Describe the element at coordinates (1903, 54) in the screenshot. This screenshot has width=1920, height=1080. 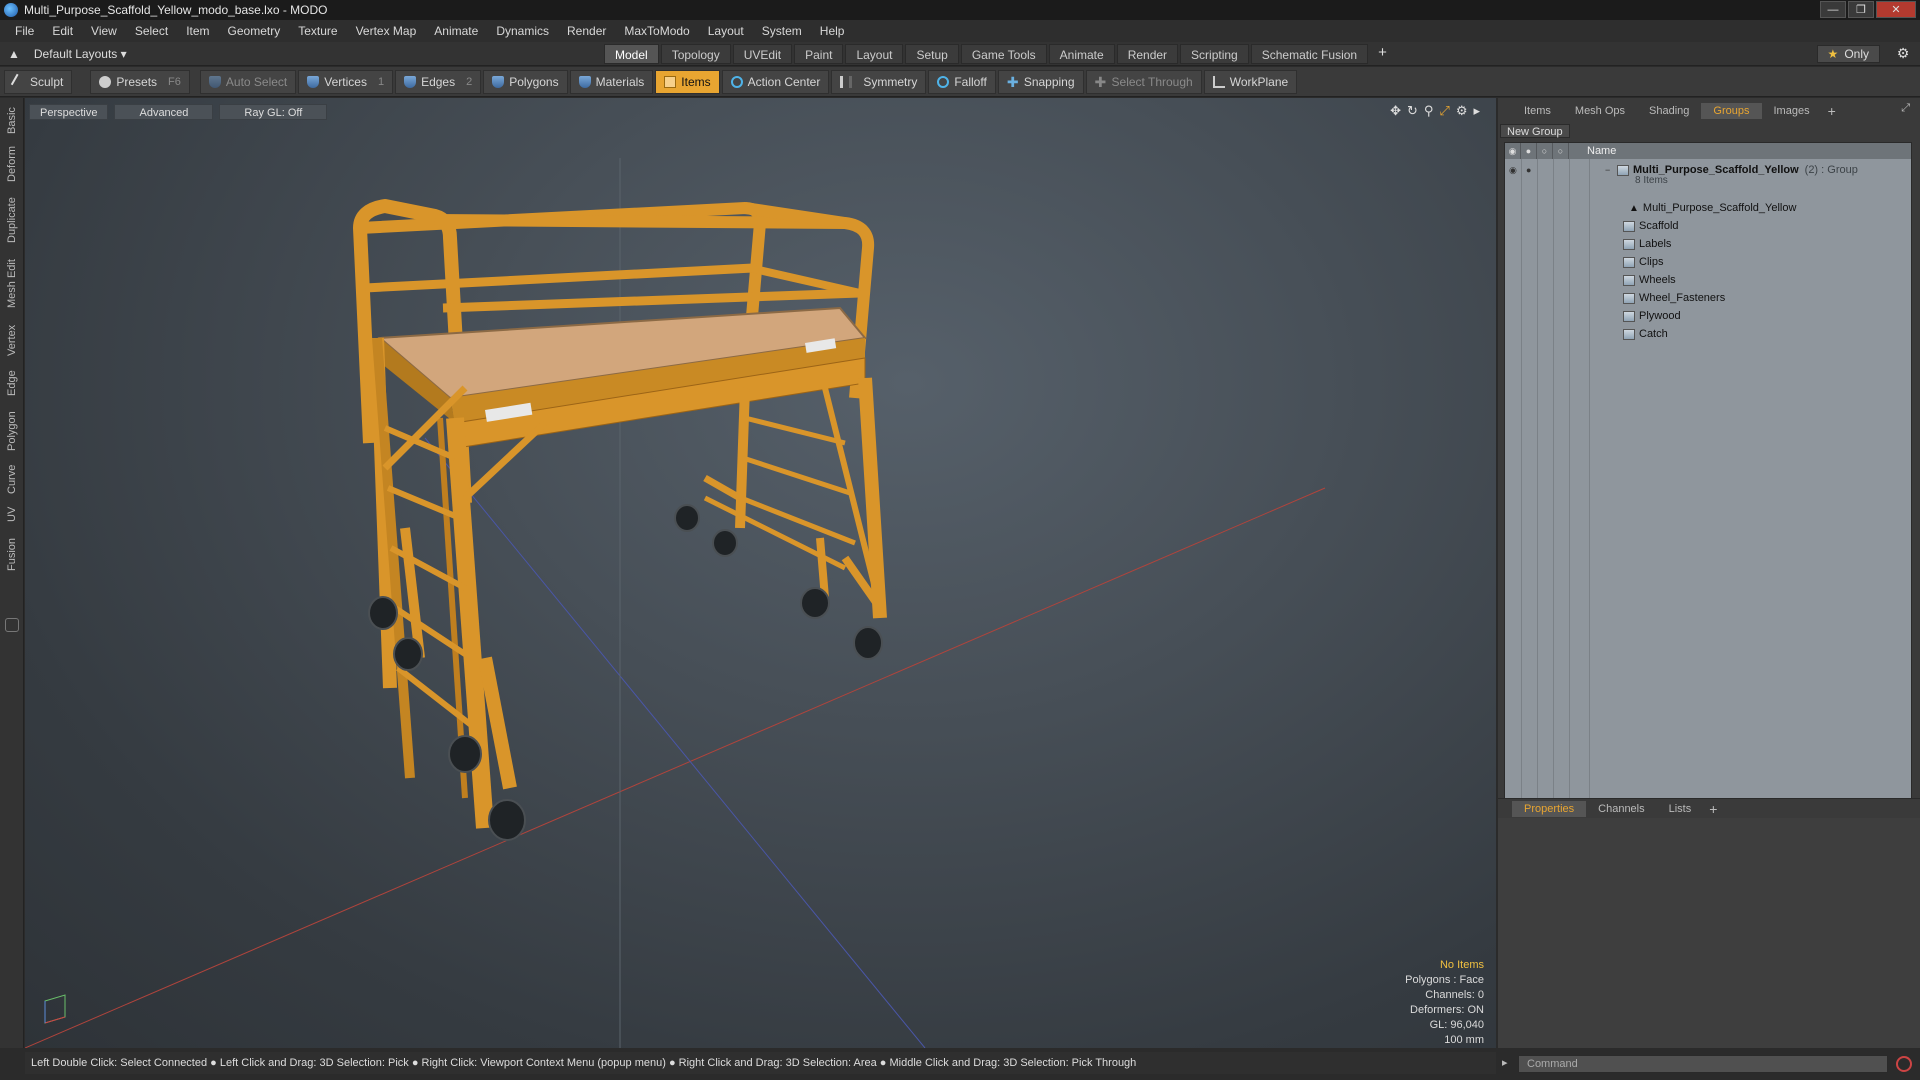
I see `gear-icon: ⚙` at that location.